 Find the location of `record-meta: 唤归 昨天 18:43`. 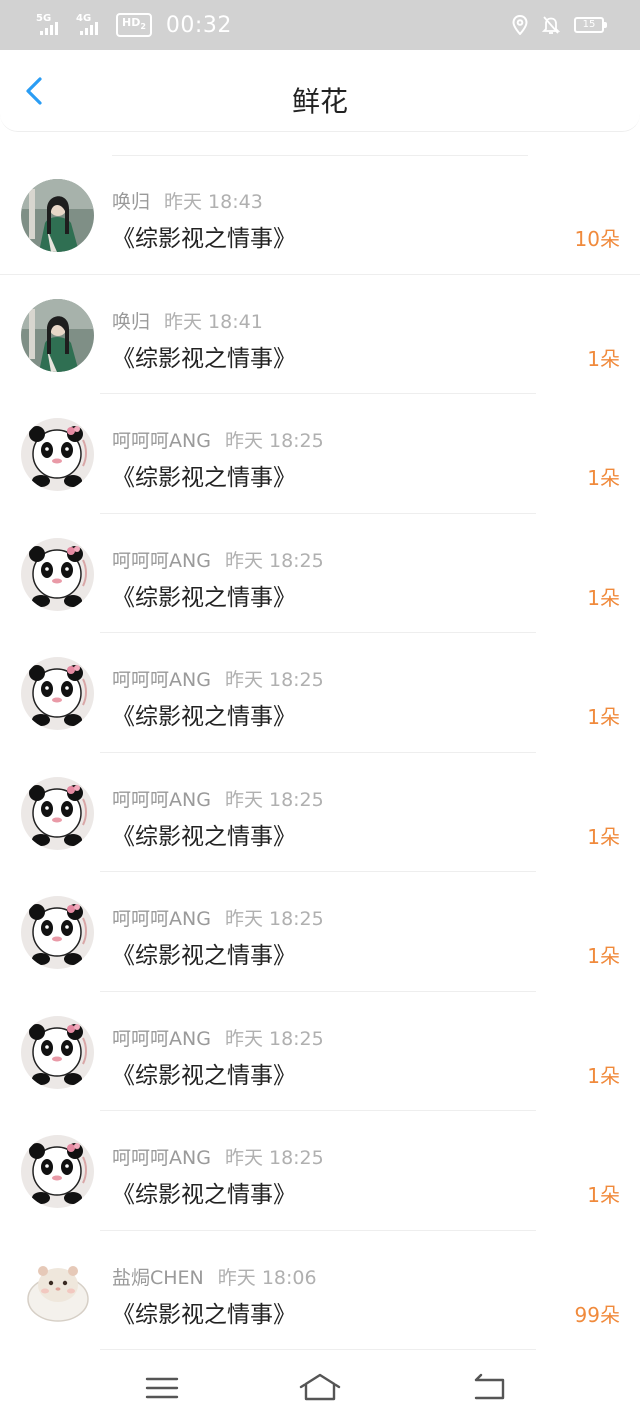

record-meta: 唤归 昨天 18:43 is located at coordinates (187, 200).